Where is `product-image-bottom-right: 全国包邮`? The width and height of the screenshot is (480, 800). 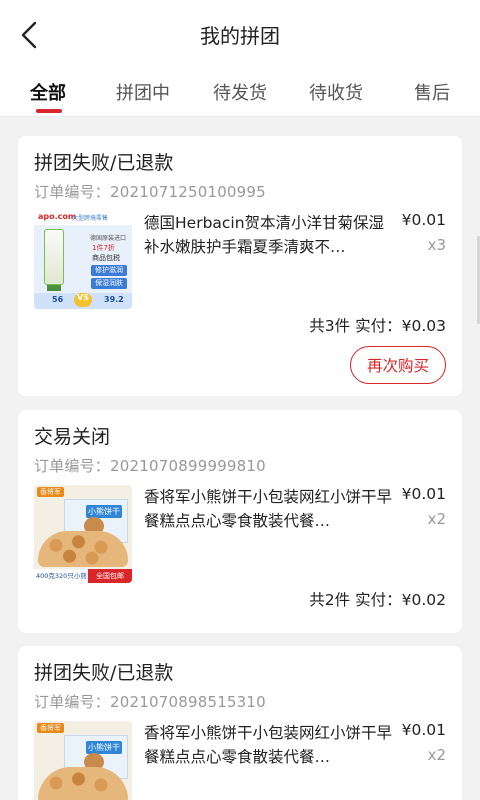 product-image-bottom-right: 全国包邮 is located at coordinates (110, 576).